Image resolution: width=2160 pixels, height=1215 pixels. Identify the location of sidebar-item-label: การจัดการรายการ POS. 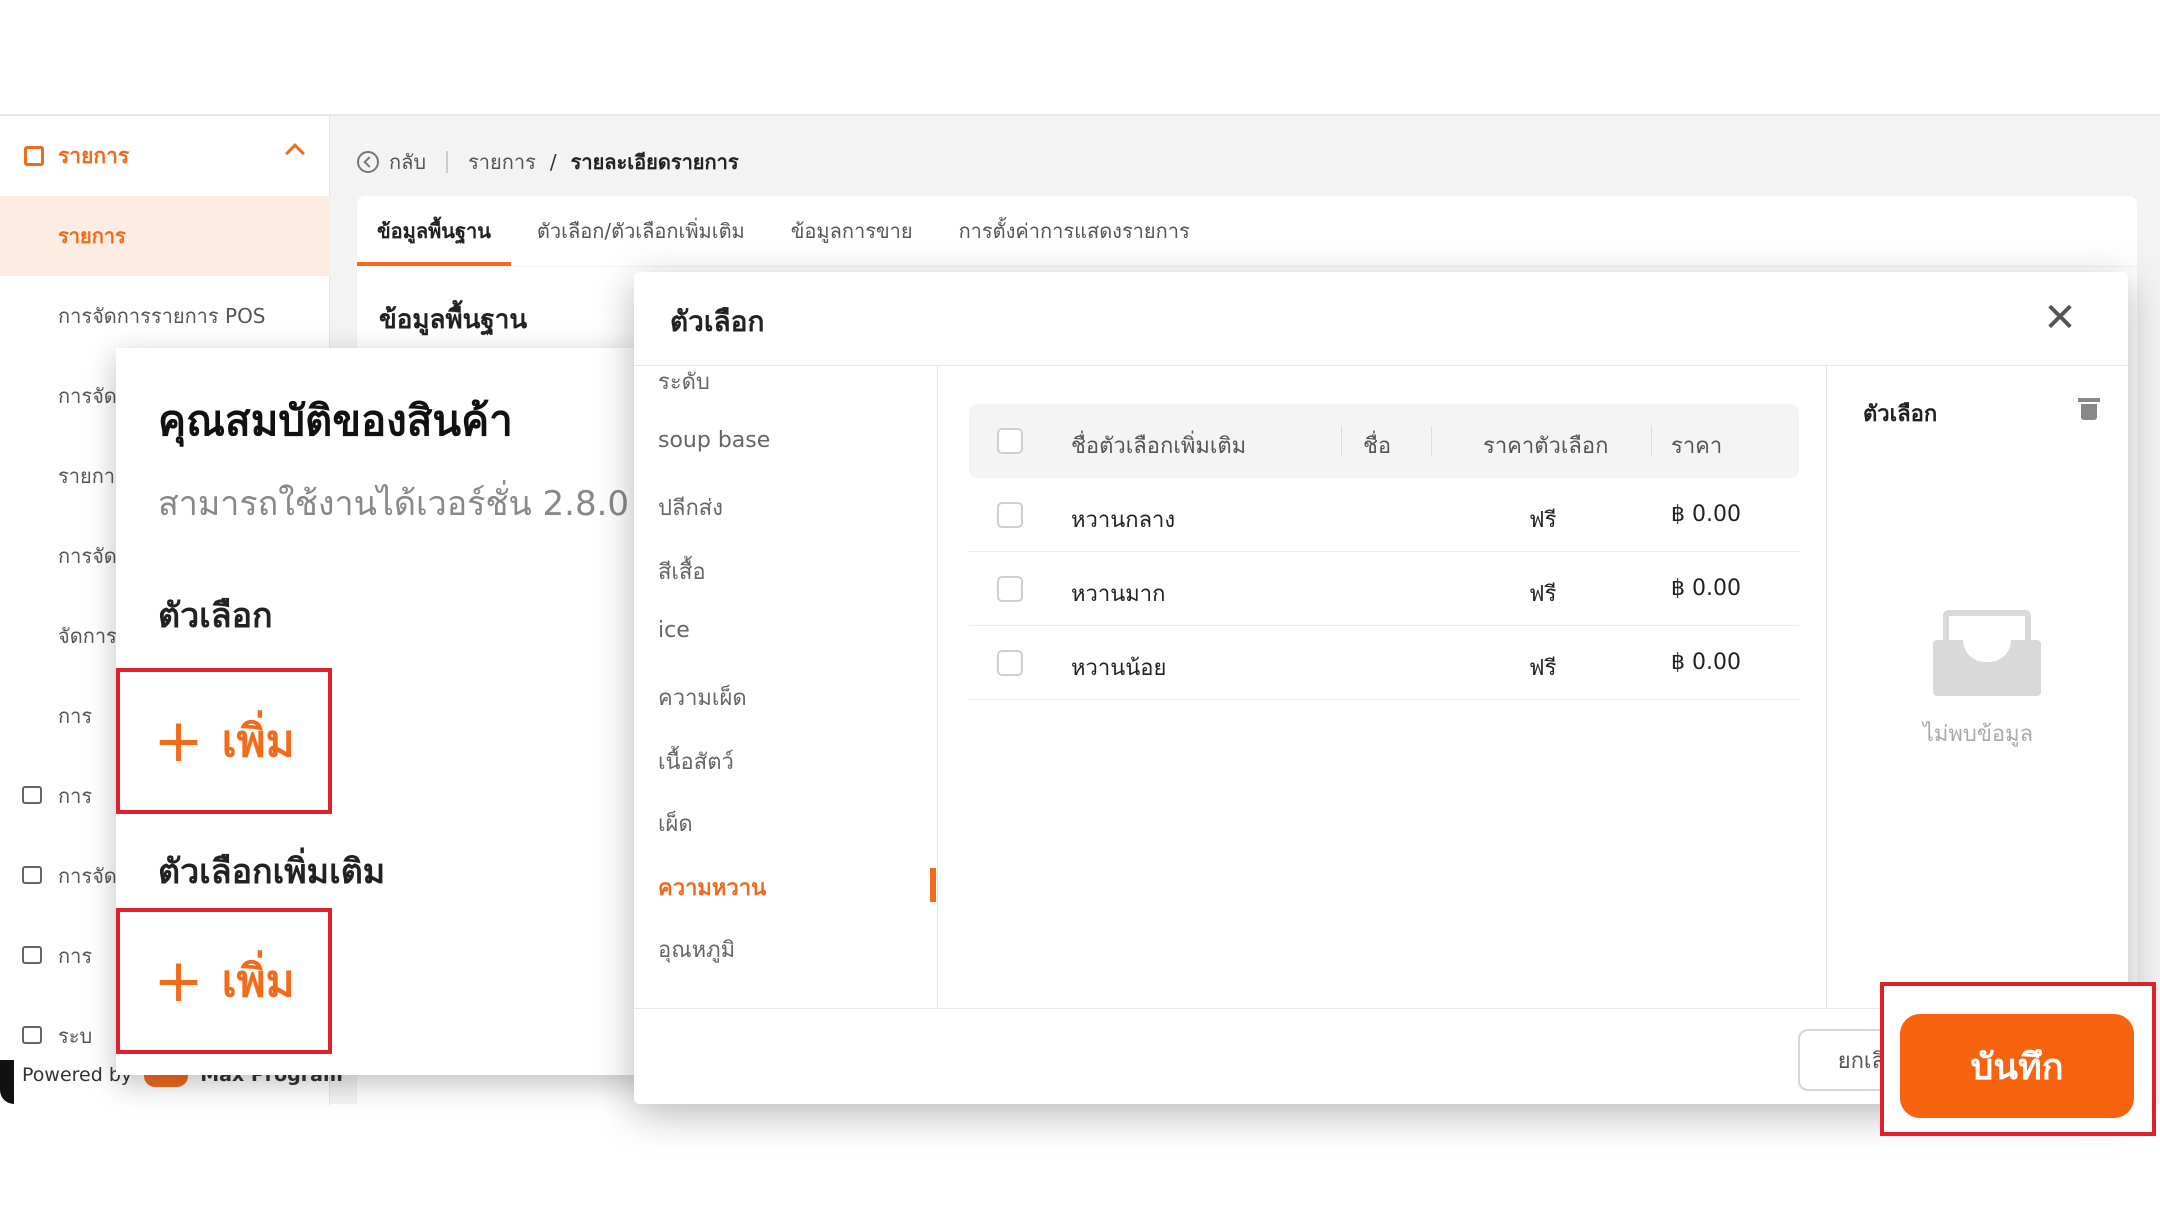
(162, 316).